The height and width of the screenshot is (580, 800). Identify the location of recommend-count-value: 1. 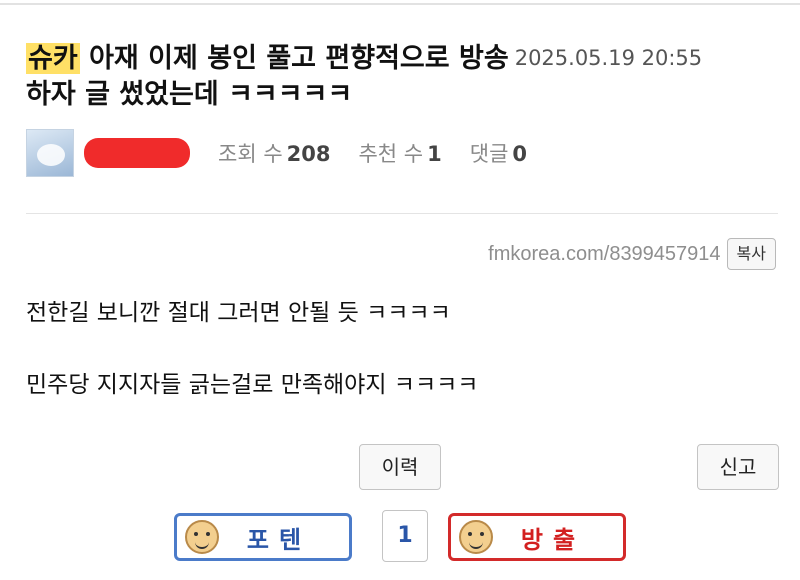
(434, 154).